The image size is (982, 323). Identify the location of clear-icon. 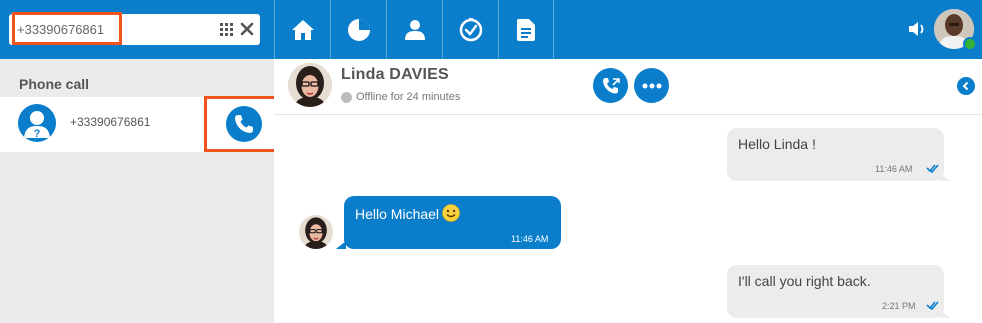
(247, 29).